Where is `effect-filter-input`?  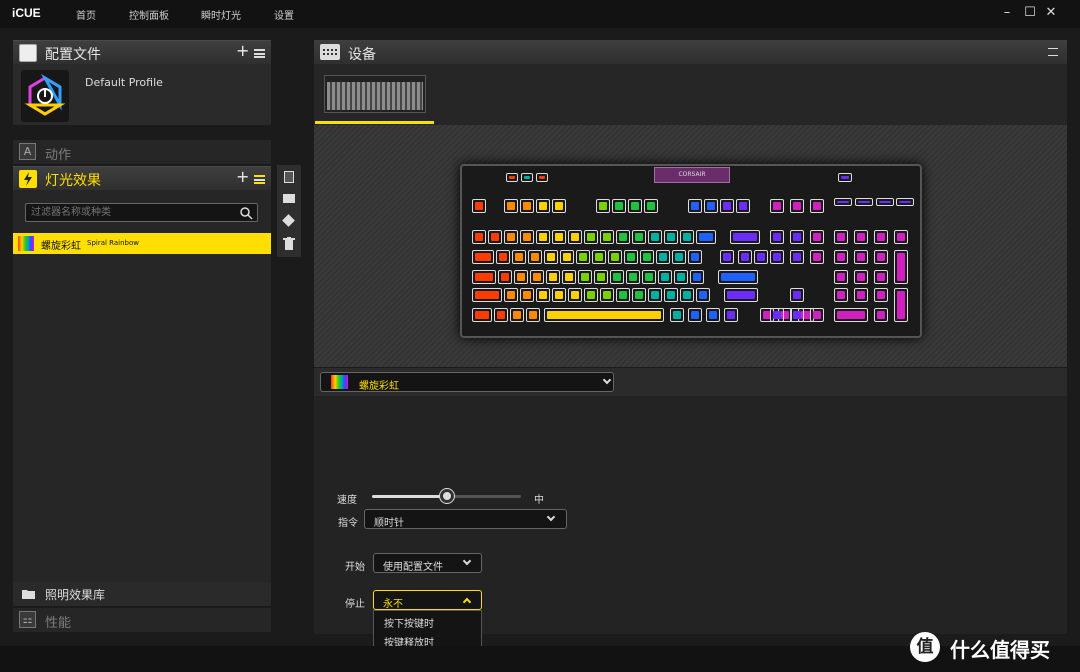
effect-filter-input is located at coordinates (141, 212).